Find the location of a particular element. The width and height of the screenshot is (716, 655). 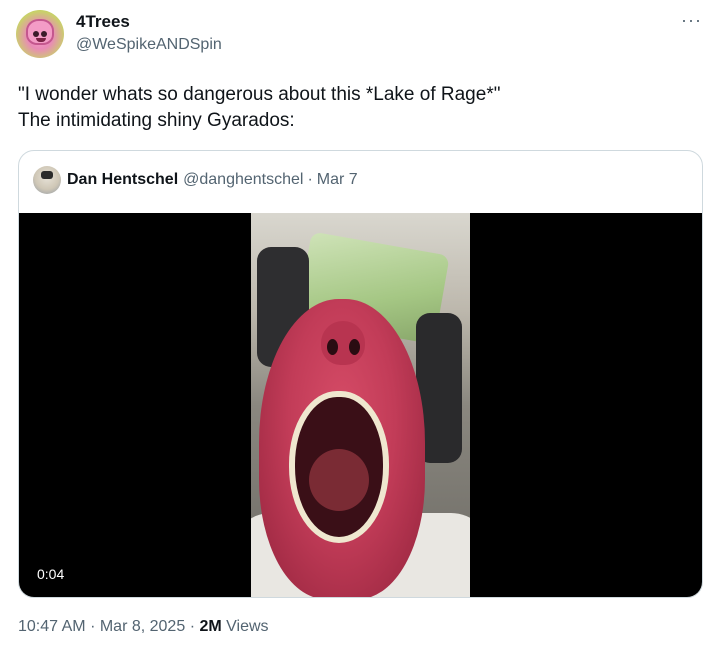

author-name: 4Trees is located at coordinates (103, 22).